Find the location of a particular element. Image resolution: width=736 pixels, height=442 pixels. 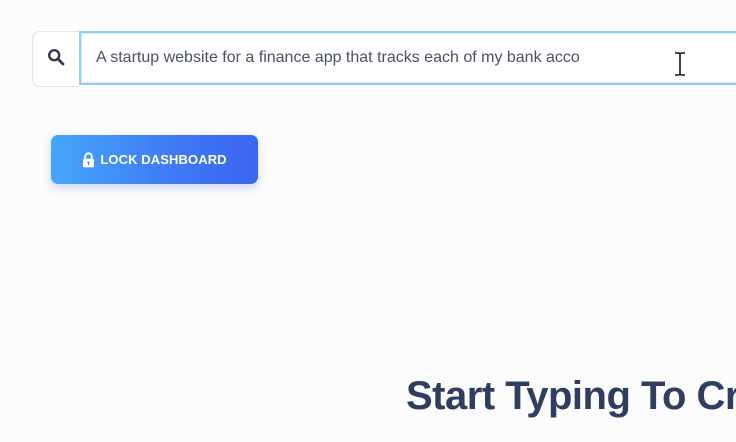

hero-title: Start Typing To Cr is located at coordinates (571, 396).